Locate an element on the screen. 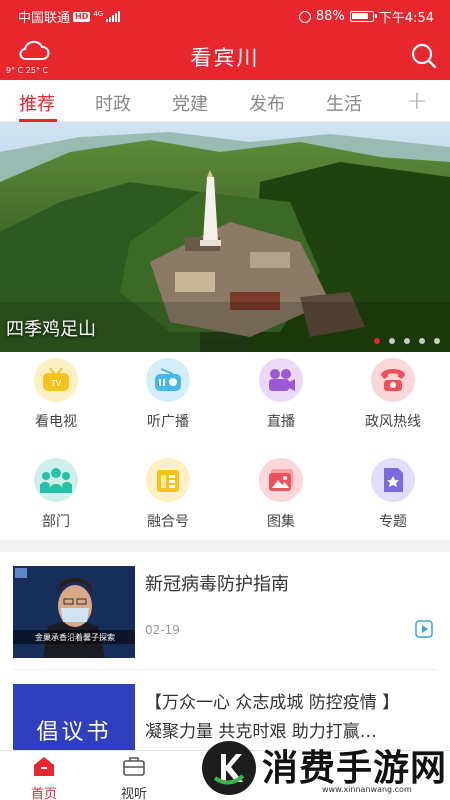  people-icon is located at coordinates (56, 480).